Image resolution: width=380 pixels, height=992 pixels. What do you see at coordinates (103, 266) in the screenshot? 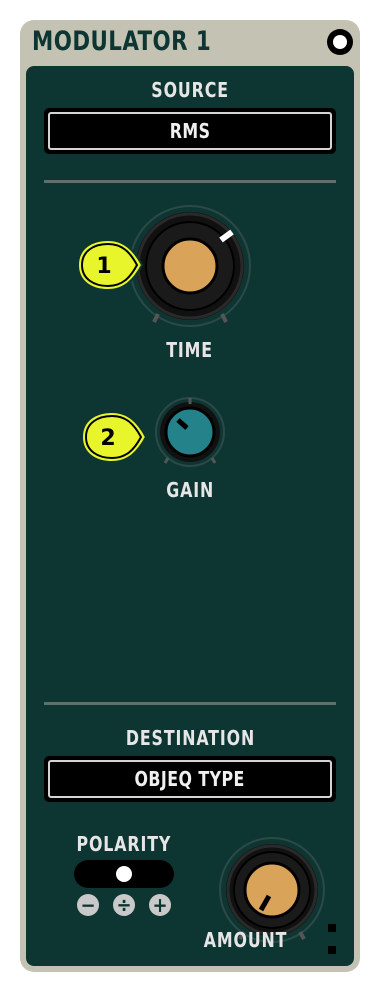
I see `time-badge-number: 1` at bounding box center [103, 266].